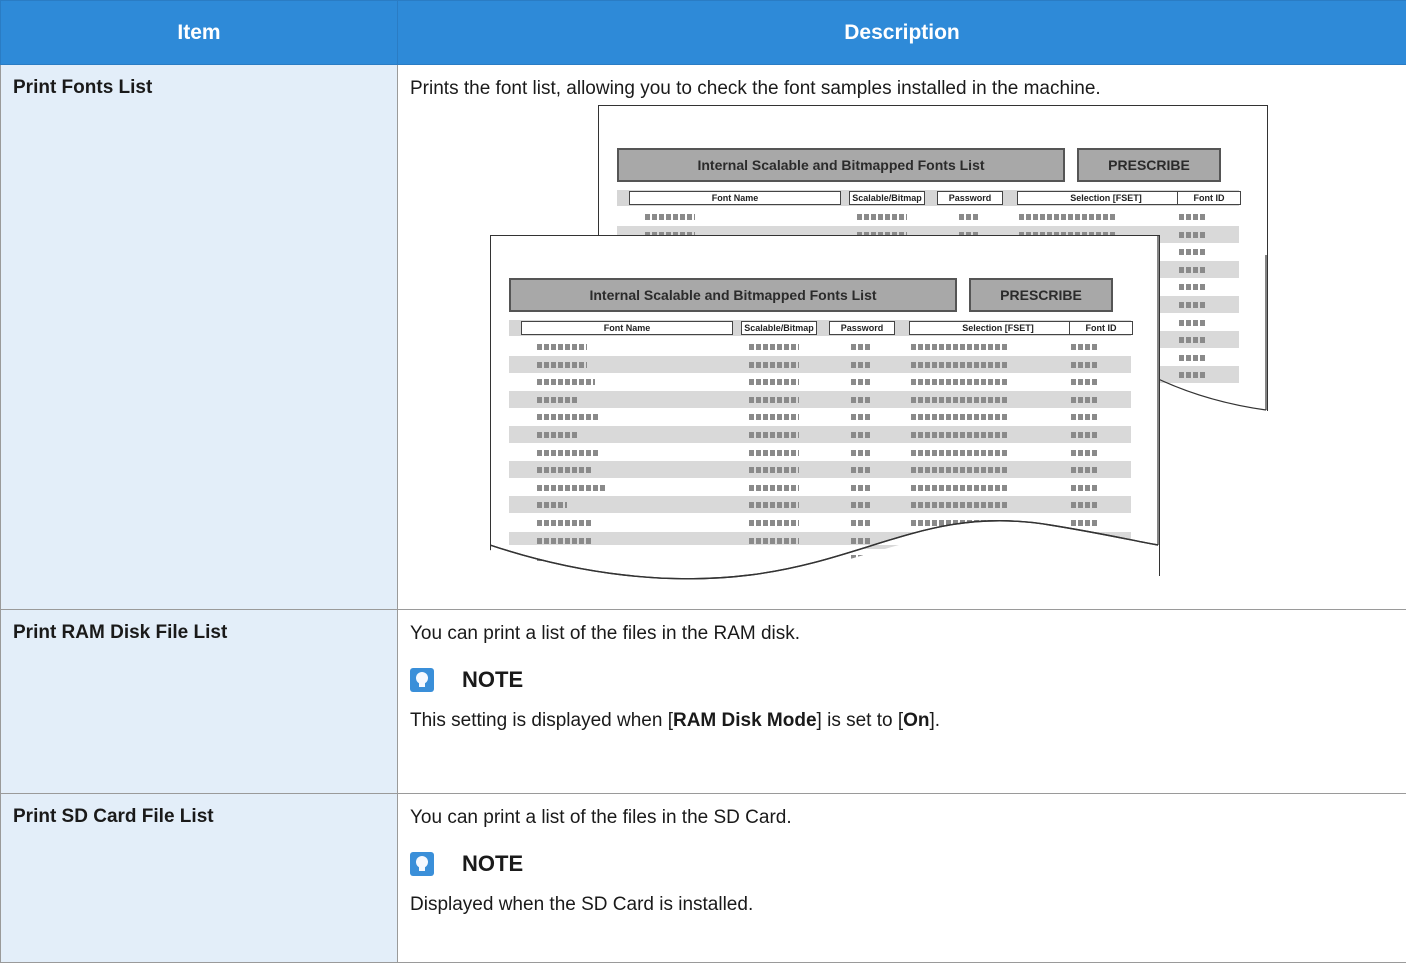 This screenshot has height=963, width=1406. I want to click on note-text: Displayed when the SD Card is installed., so click(902, 904).